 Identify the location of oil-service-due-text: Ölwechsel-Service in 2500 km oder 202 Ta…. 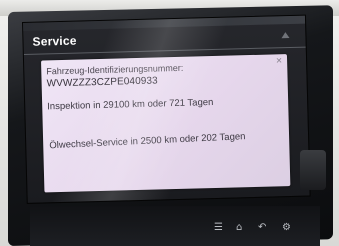
(147, 141).